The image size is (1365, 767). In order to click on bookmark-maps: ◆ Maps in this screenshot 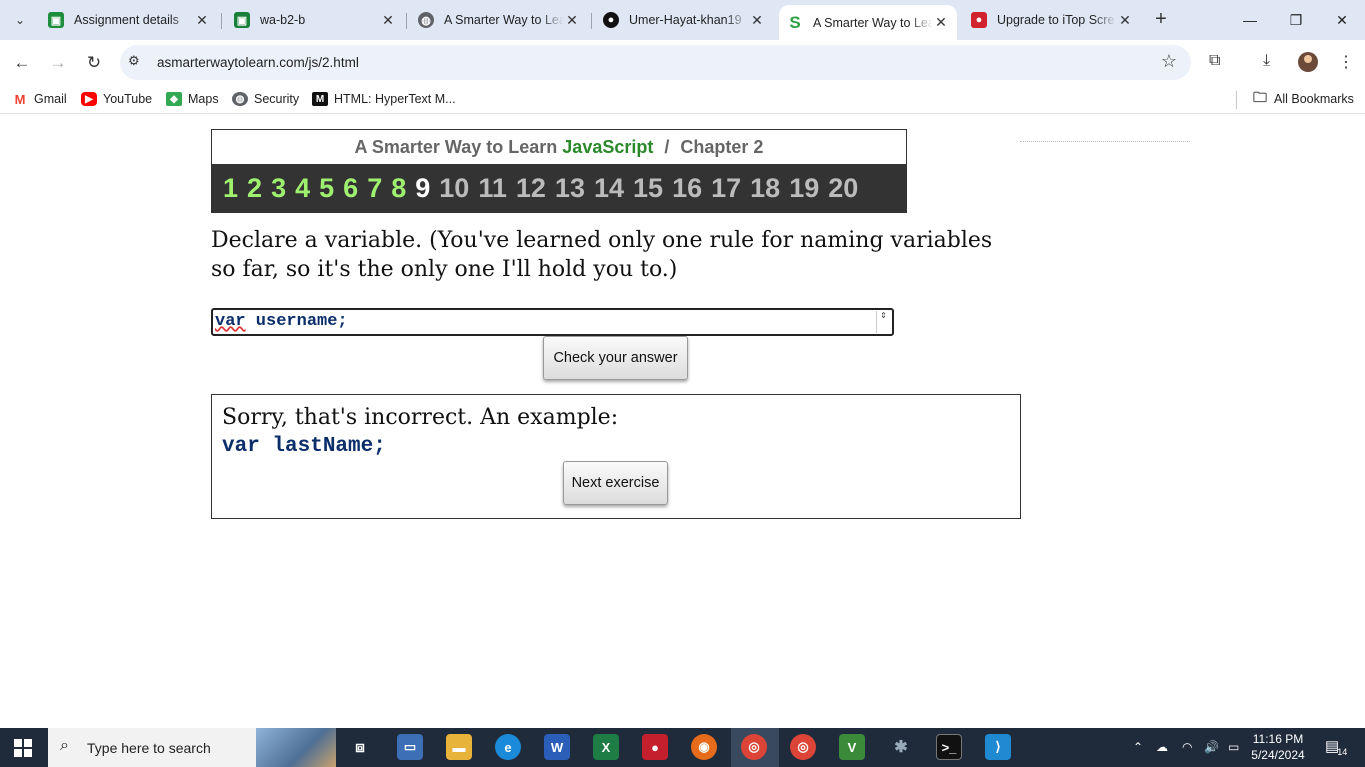, I will do `click(192, 99)`.